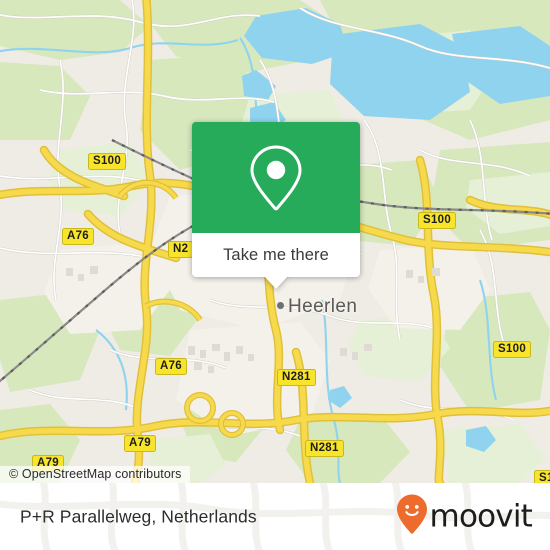  I want to click on road-shield-a76-sw: A76, so click(171, 366).